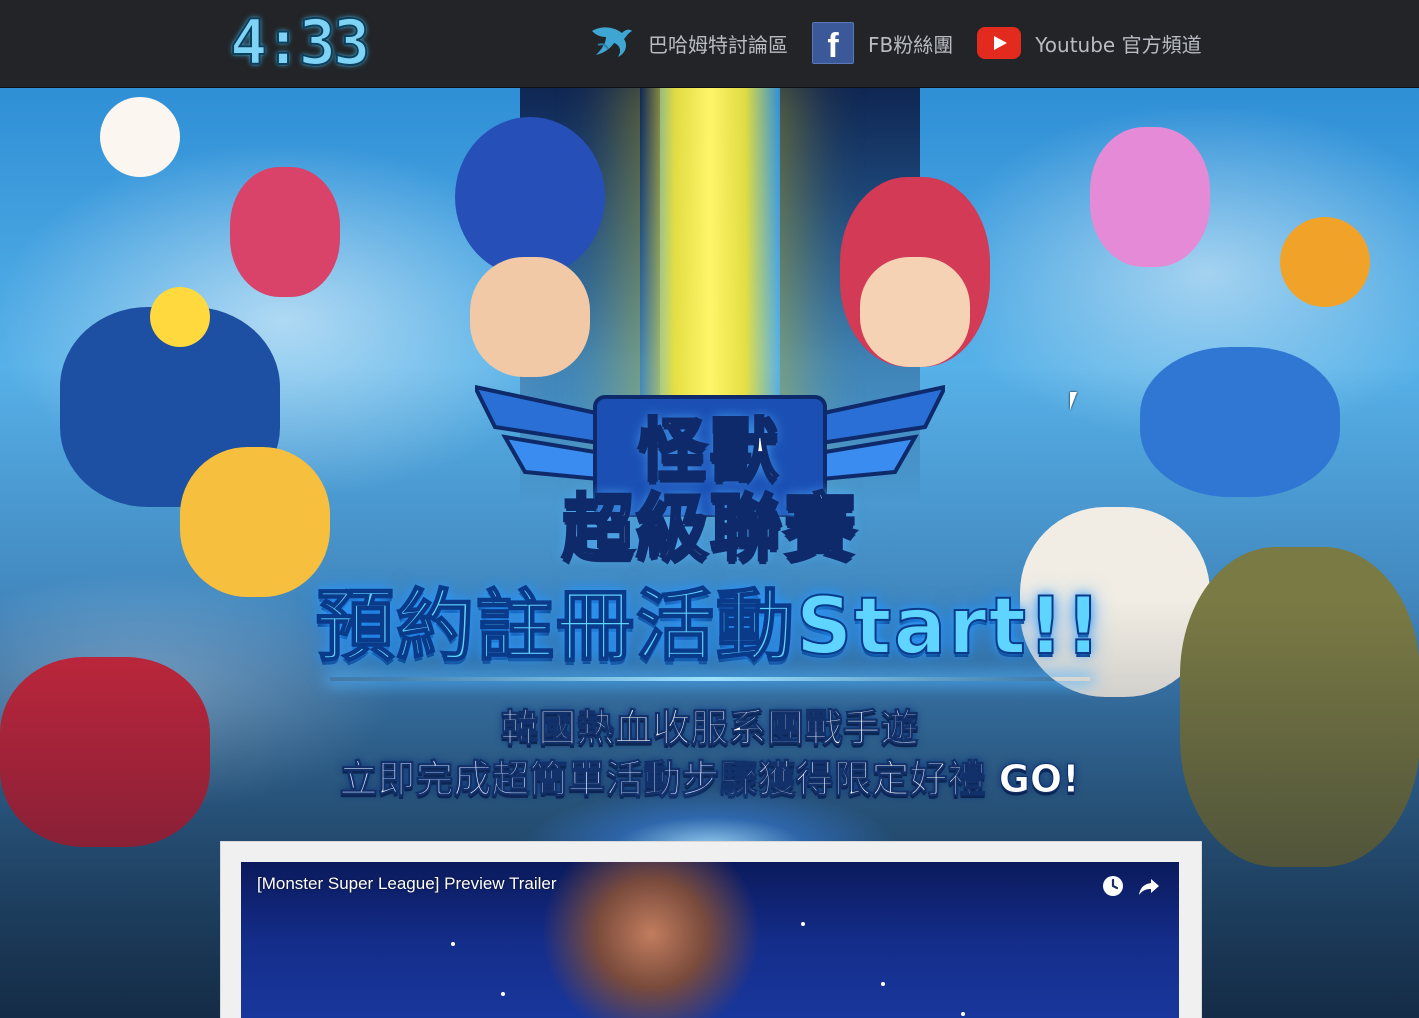 This screenshot has width=1419, height=1018. Describe the element at coordinates (1149, 886) in the screenshot. I see `share-icon` at that location.